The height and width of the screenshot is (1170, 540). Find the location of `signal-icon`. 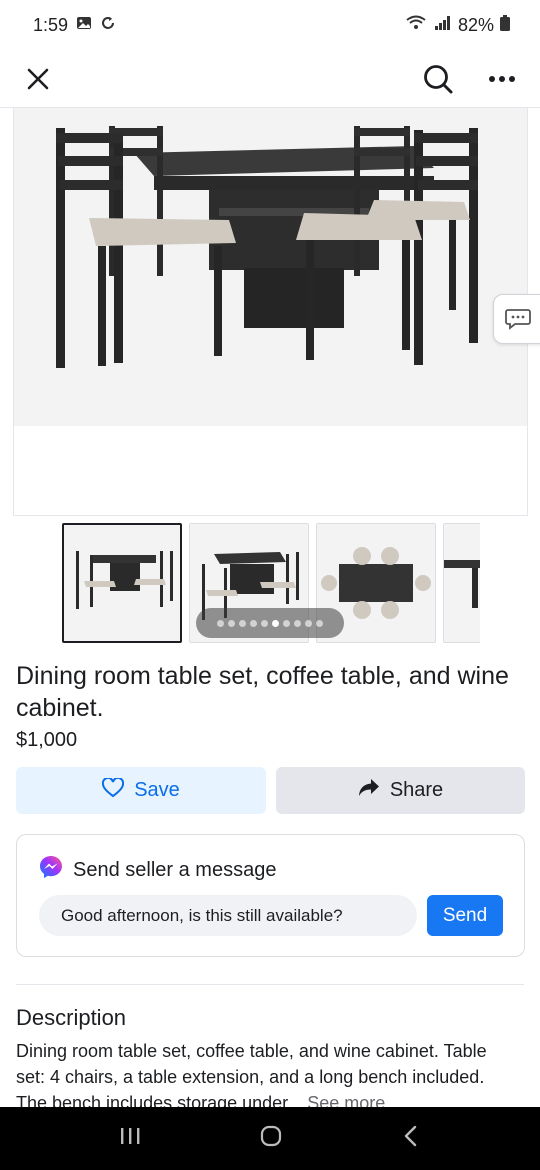

signal-icon is located at coordinates (443, 25).